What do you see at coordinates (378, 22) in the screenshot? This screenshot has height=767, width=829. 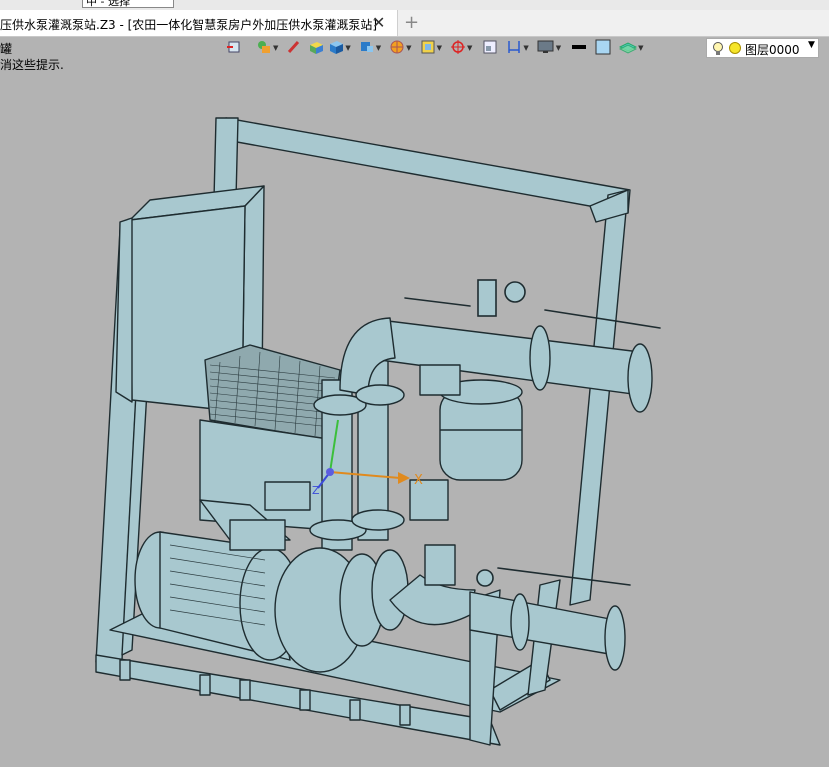 I see `close-tab-icon: ✕` at bounding box center [378, 22].